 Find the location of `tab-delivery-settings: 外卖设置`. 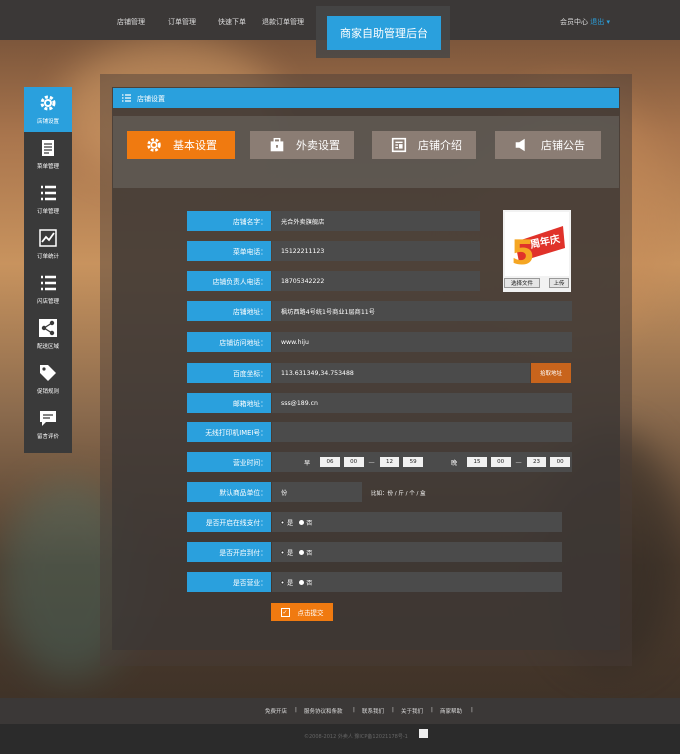

tab-delivery-settings: 外卖设置 is located at coordinates (302, 145).